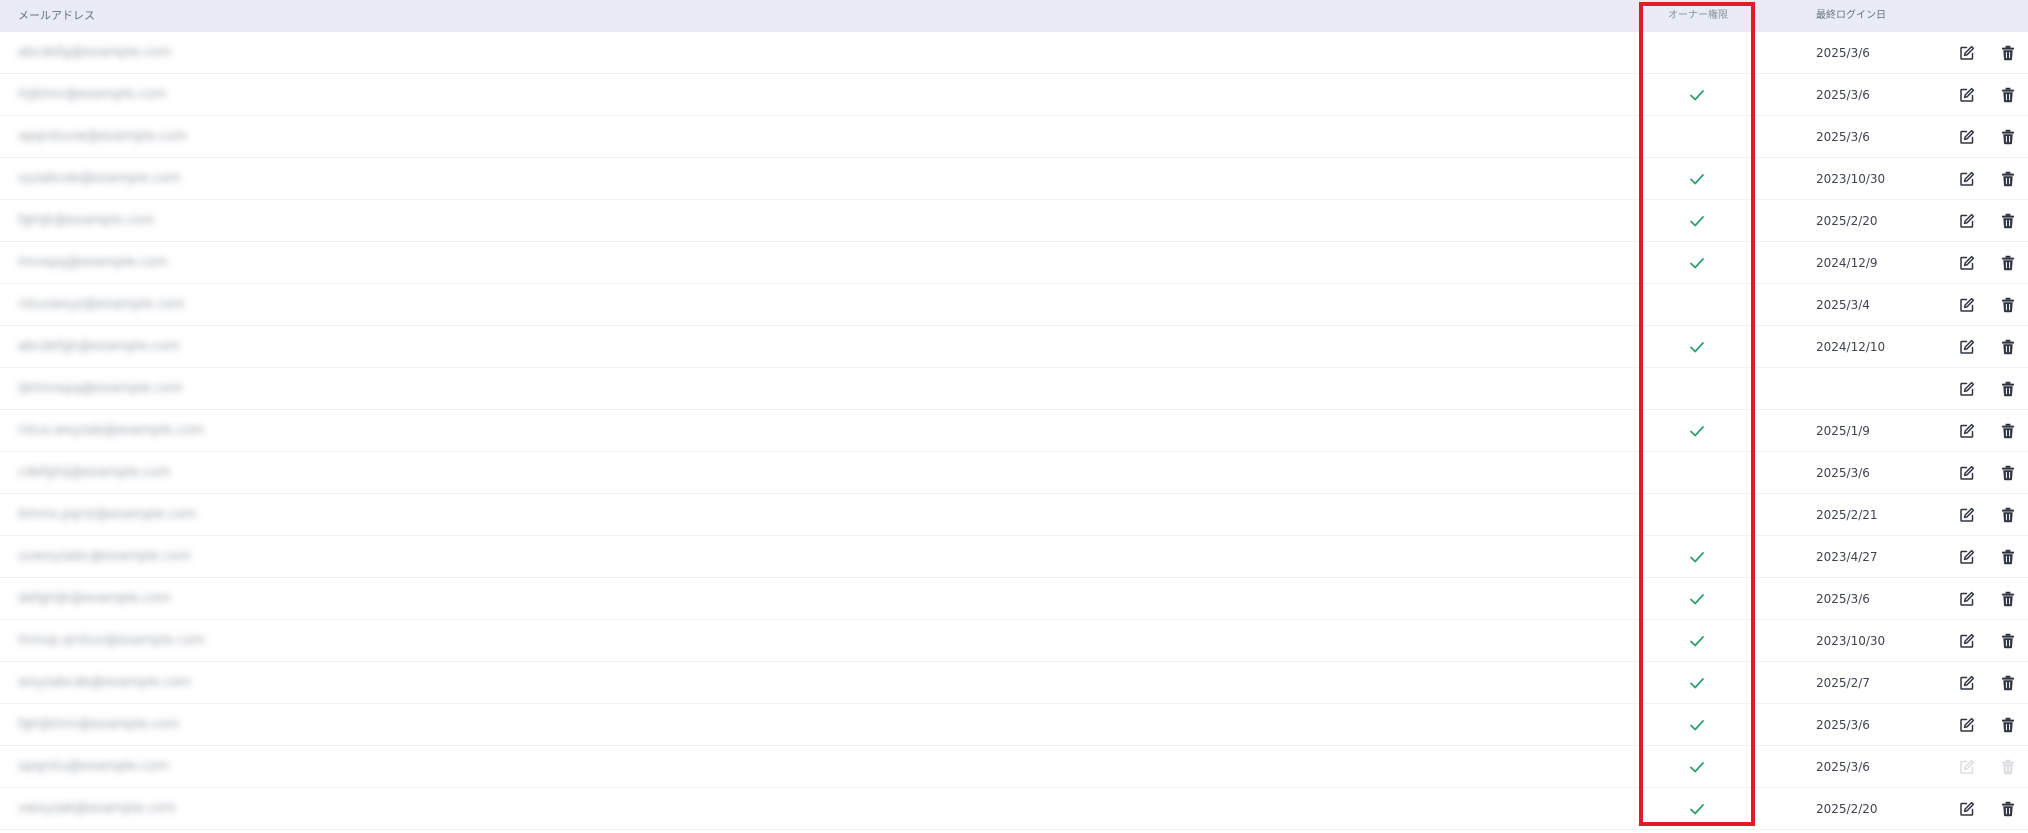  Describe the element at coordinates (1014, 515) in the screenshot. I see `table-row: klmno.pqrst@example.com 2025/2/21` at that location.